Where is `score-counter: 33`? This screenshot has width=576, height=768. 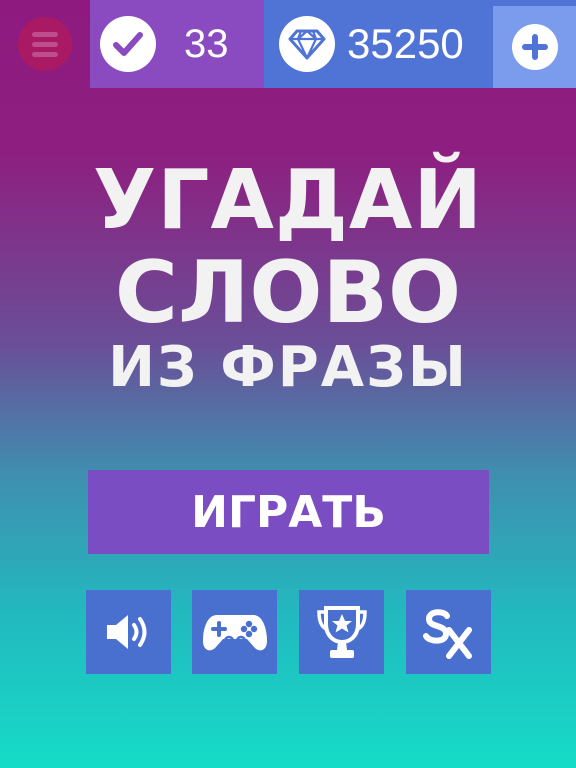 score-counter: 33 is located at coordinates (177, 44).